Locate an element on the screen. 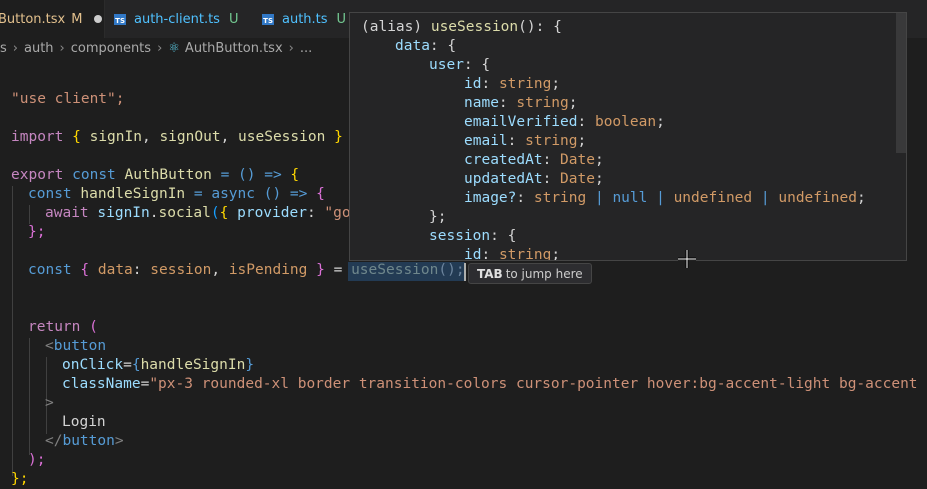 Image resolution: width=927 pixels, height=489 pixels. code-line: onClick={handleSignIn} is located at coordinates (158, 365).